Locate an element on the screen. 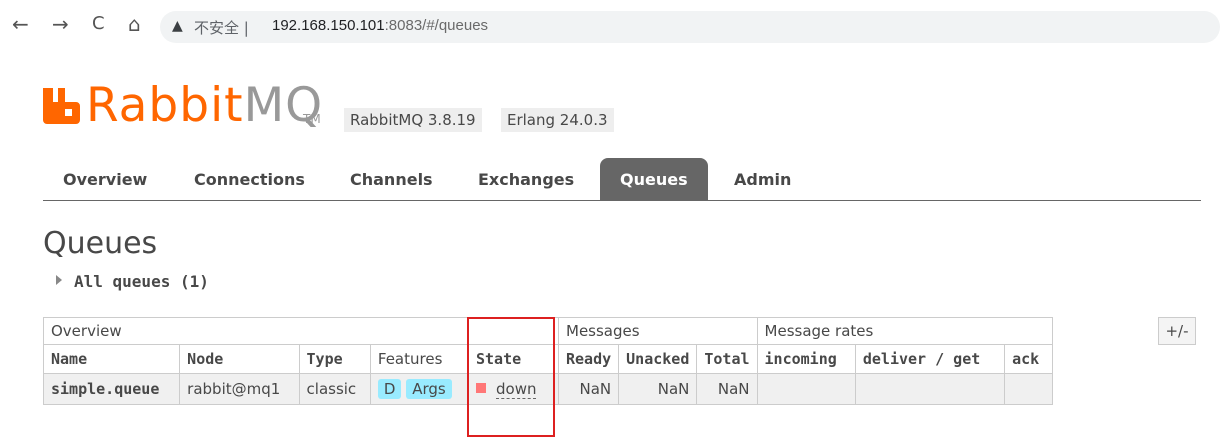 The image size is (1230, 441). queue-node: rabbit@mq1 is located at coordinates (239, 389).